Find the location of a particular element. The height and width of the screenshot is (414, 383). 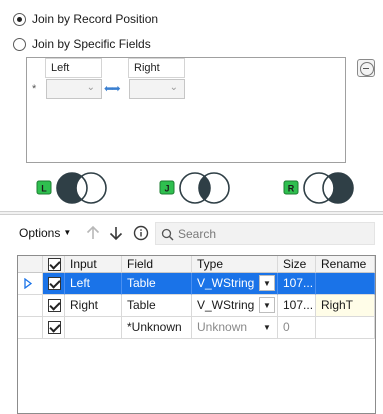

rename-cell: RighT is located at coordinates (345, 306).